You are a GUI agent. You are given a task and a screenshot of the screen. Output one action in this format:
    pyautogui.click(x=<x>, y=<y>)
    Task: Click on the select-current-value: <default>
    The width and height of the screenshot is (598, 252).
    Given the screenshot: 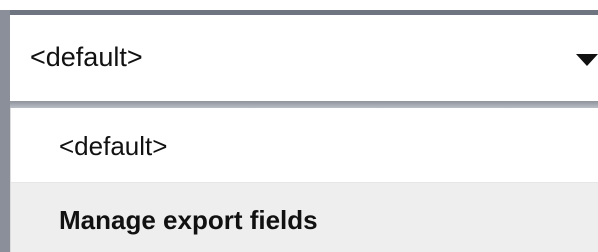 What is the action you would take?
    pyautogui.click(x=86, y=57)
    